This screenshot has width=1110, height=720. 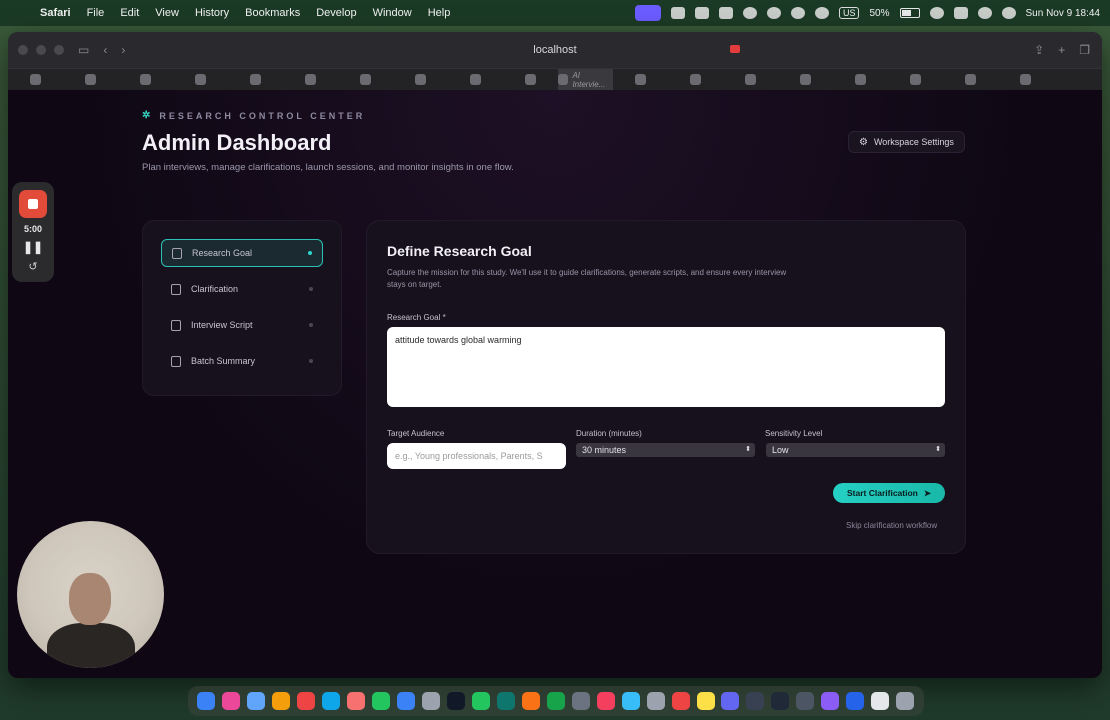 I want to click on back-icon: ‹, so click(x=105, y=50).